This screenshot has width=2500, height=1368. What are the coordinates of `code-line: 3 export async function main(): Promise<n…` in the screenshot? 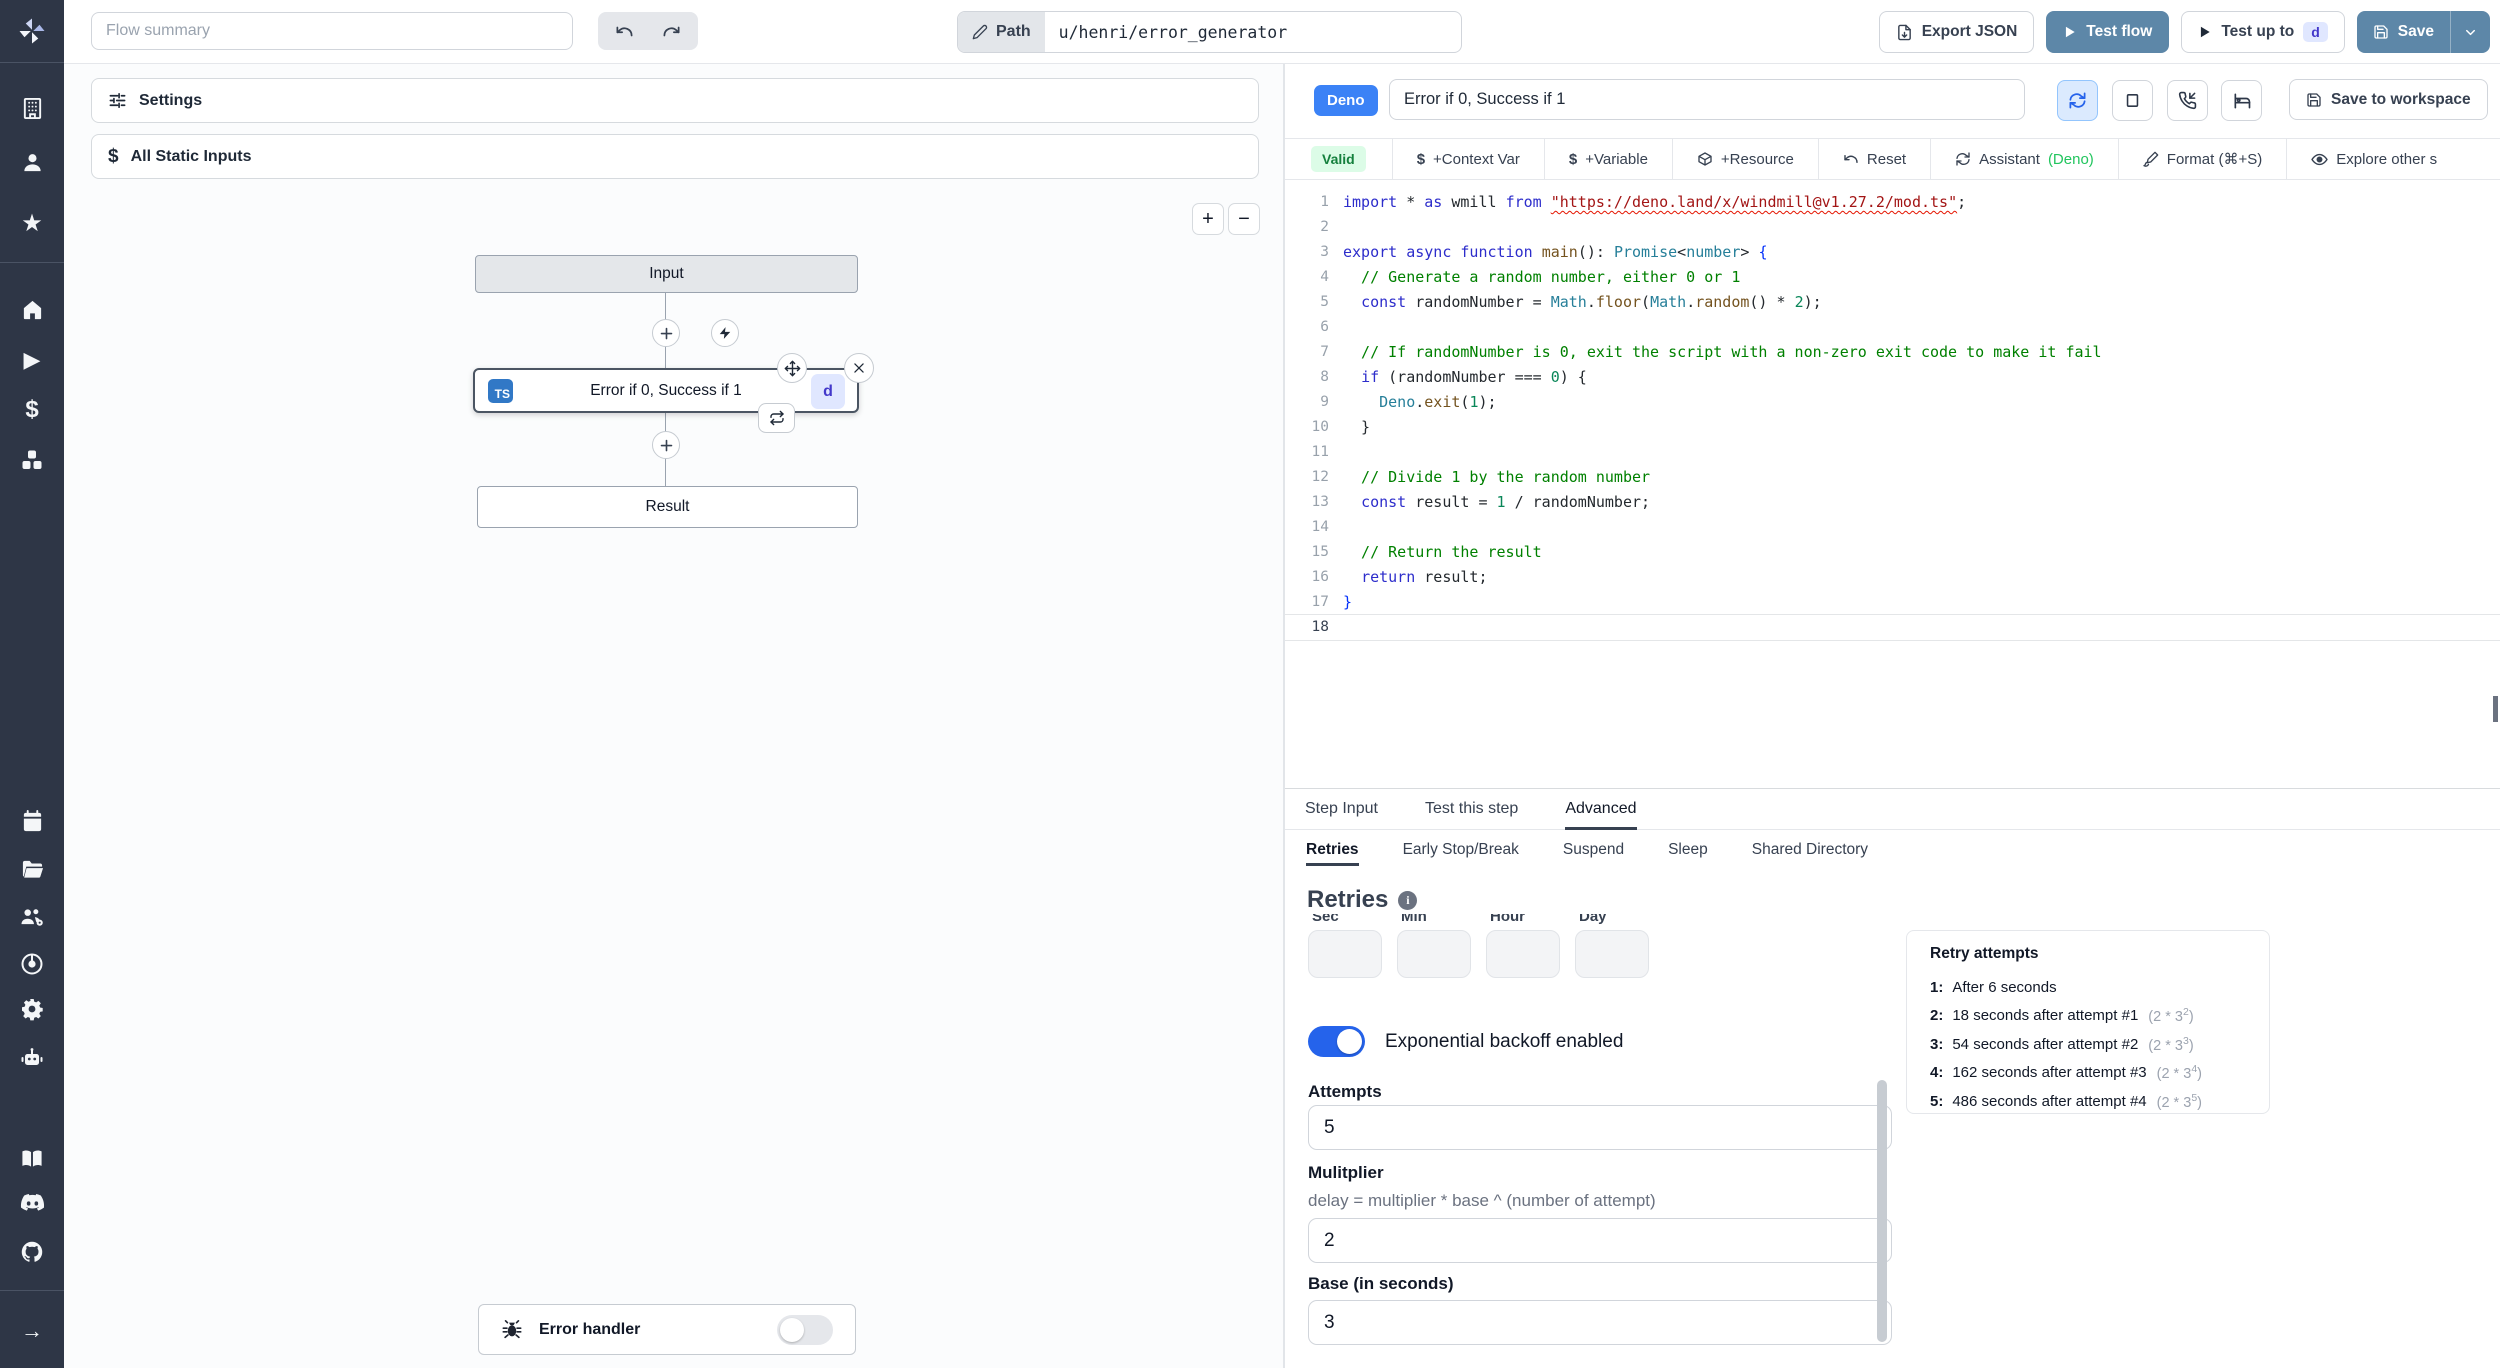 It's located at (1892, 252).